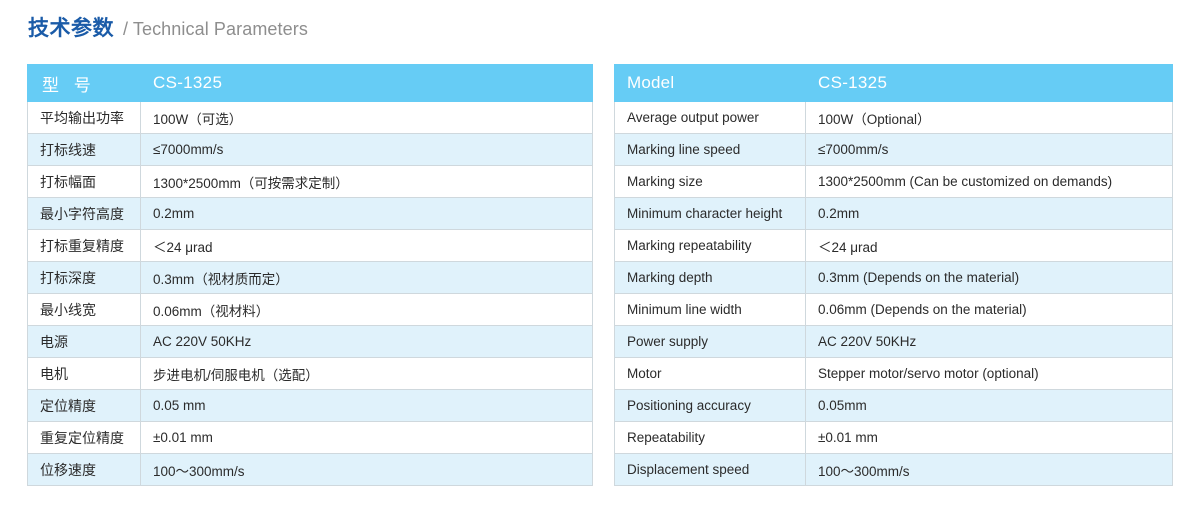 This screenshot has height=515, width=1200. Describe the element at coordinates (710, 469) in the screenshot. I see `row-label: Displacement speed` at that location.